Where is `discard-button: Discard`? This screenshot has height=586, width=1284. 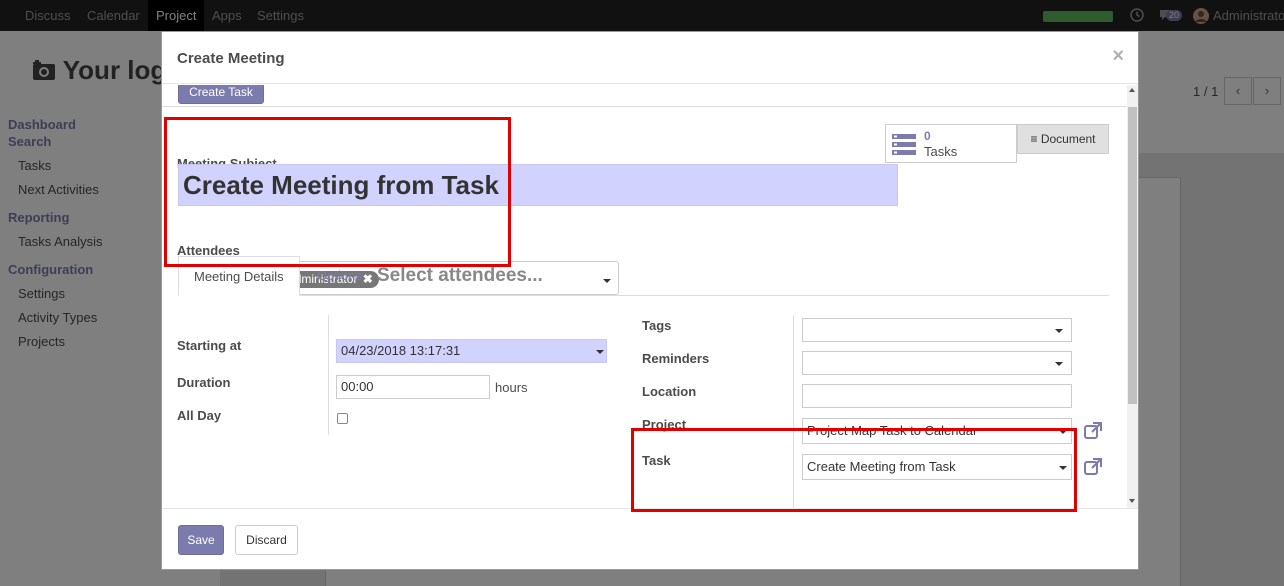 discard-button: Discard is located at coordinates (266, 540).